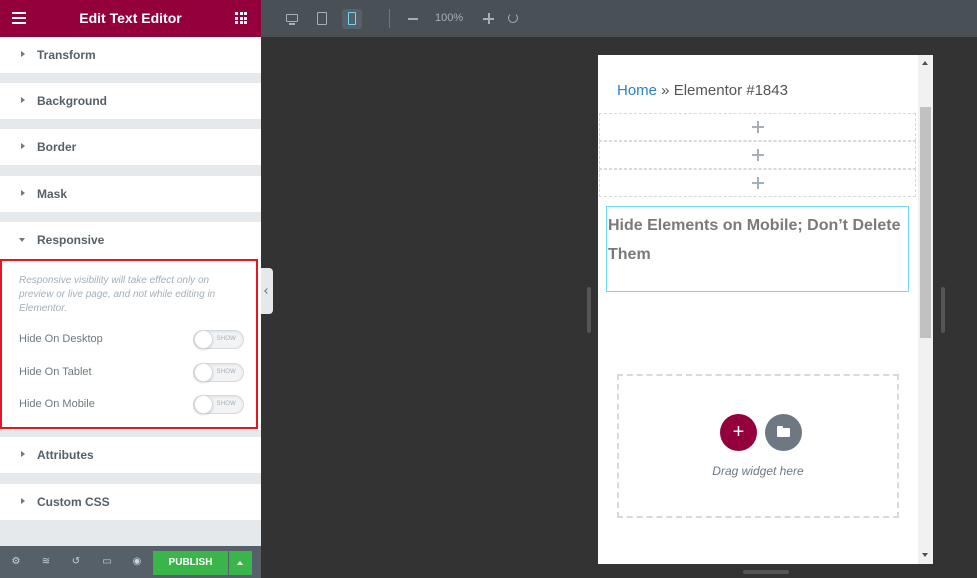 This screenshot has width=977, height=578. I want to click on hide-tablet-switch: SHOW, so click(218, 372).